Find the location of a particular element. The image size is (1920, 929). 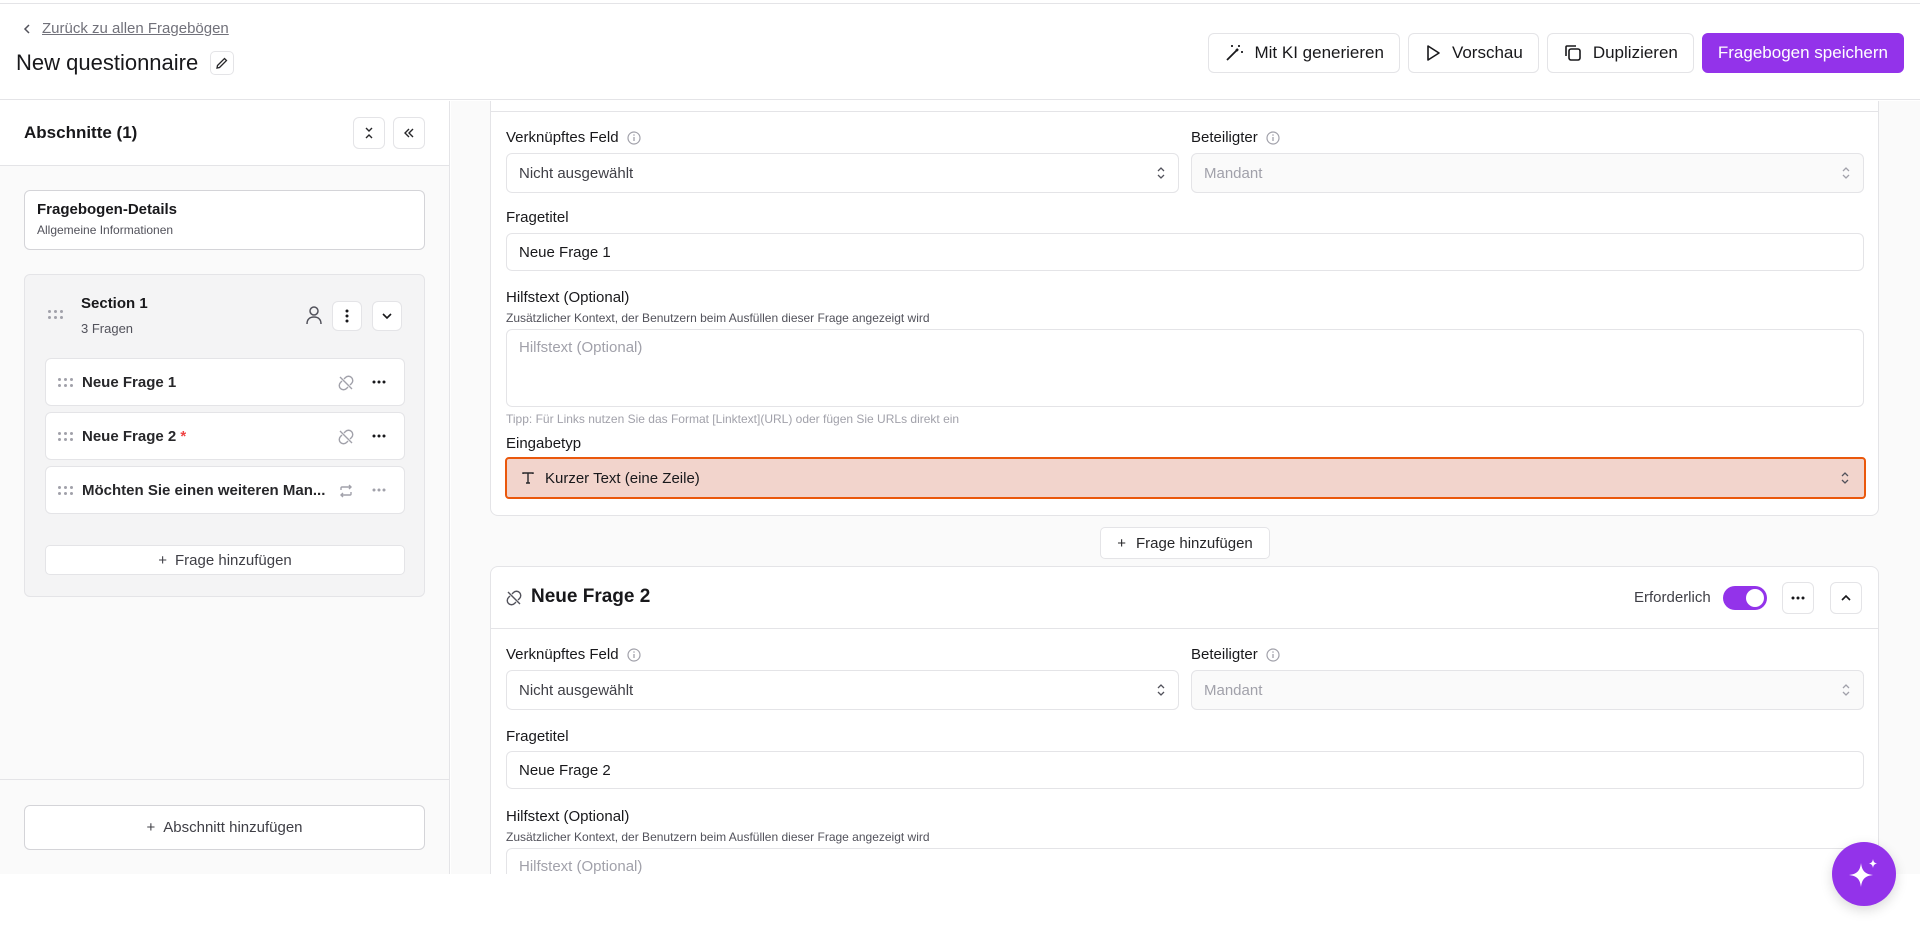

sidebar-footer: + Abschnitt hinzufügen is located at coordinates (224, 826).